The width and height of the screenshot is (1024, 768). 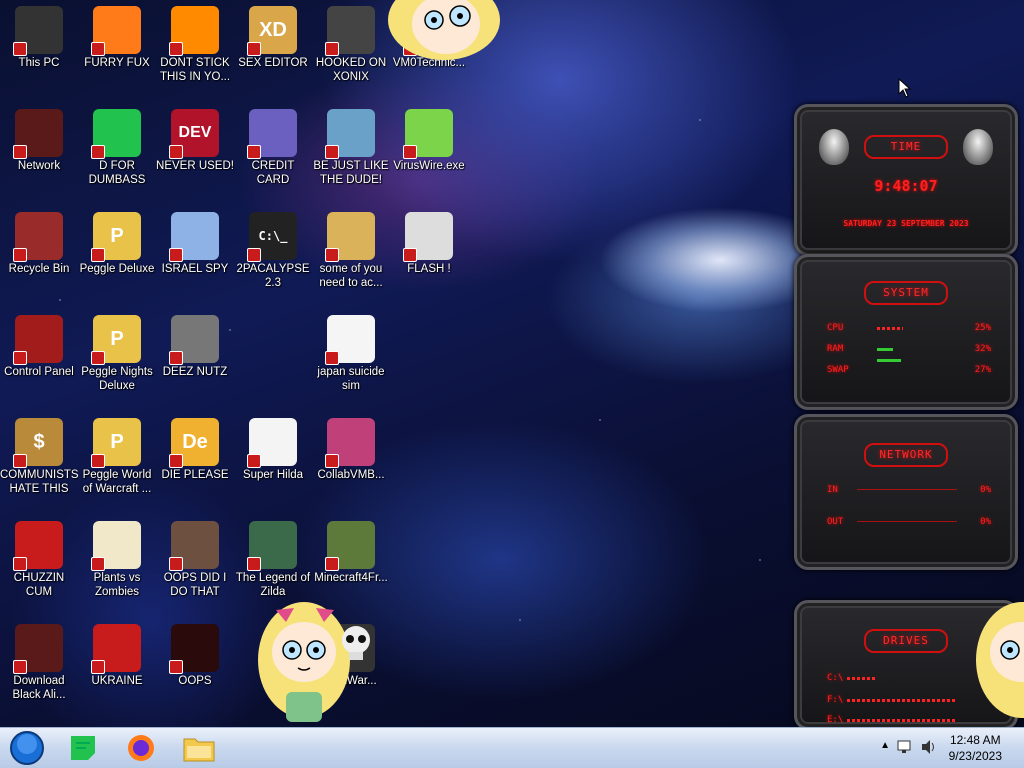 I want to click on desktop-icon: CHUZZIN CUM, so click(x=39, y=557).